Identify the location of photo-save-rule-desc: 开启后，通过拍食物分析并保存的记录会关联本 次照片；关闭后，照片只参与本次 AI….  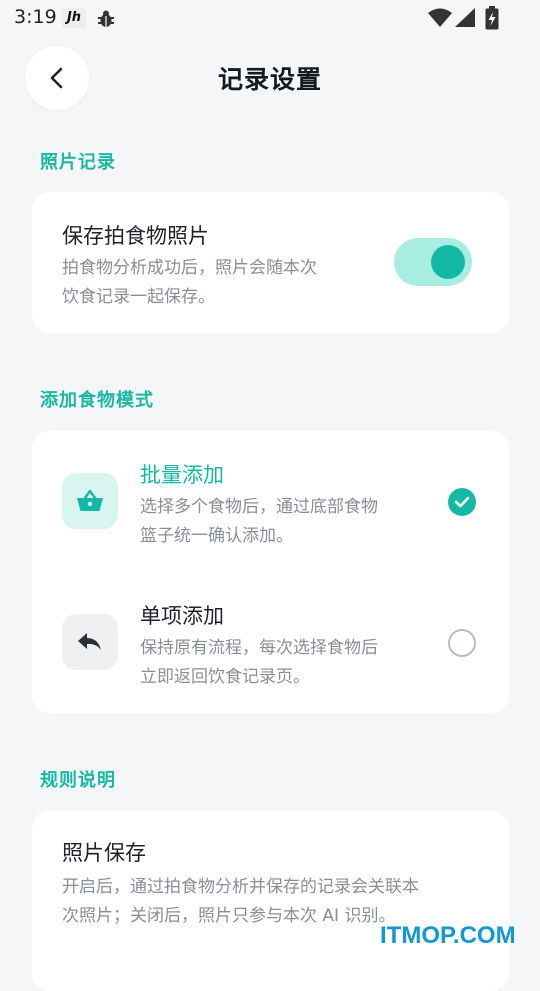
(240, 901).